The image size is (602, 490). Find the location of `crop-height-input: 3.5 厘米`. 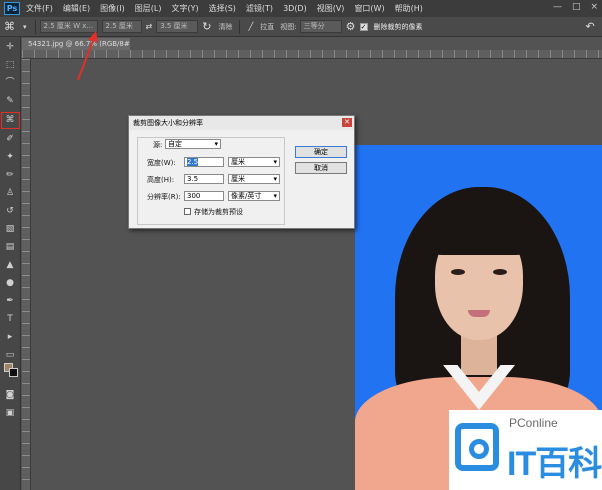

crop-height-input: 3.5 厘米 is located at coordinates (177, 26).